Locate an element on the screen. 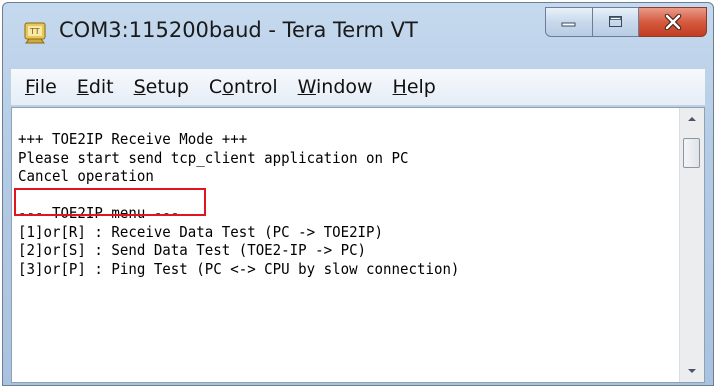 This screenshot has height=390, width=718. vertical-scrollbar is located at coordinates (691, 245).